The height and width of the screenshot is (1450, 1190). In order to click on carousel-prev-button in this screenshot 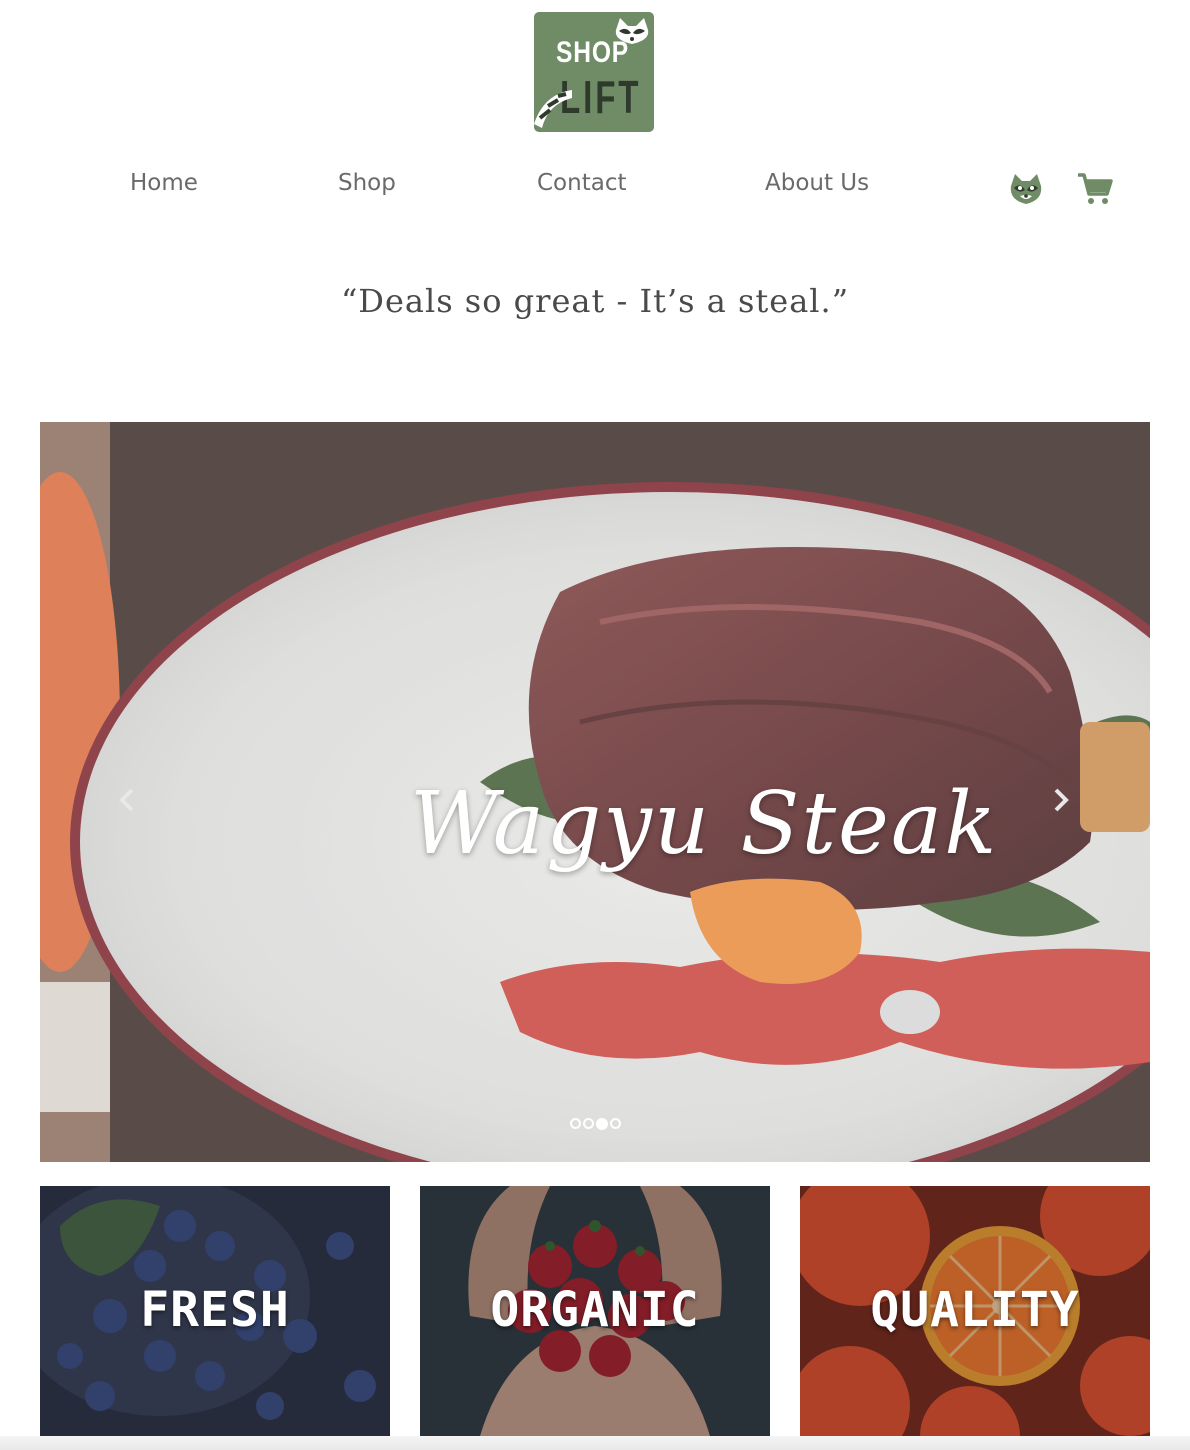, I will do `click(127, 800)`.